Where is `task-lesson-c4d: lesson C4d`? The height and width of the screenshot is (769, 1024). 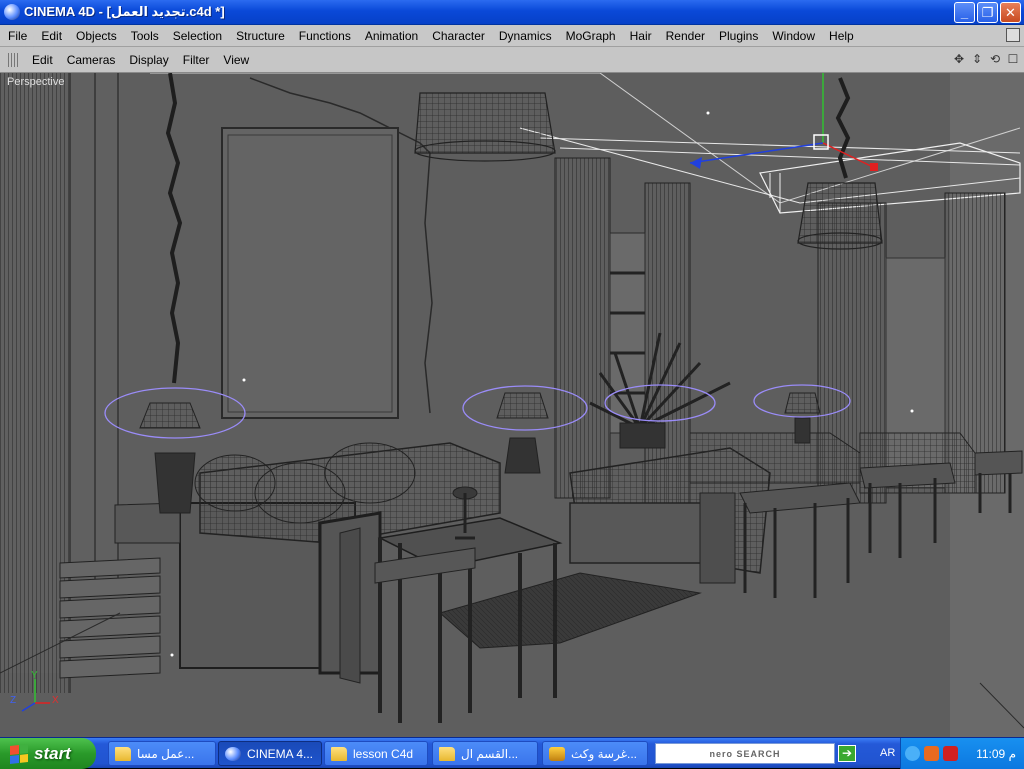 task-lesson-c4d: lesson C4d is located at coordinates (376, 753).